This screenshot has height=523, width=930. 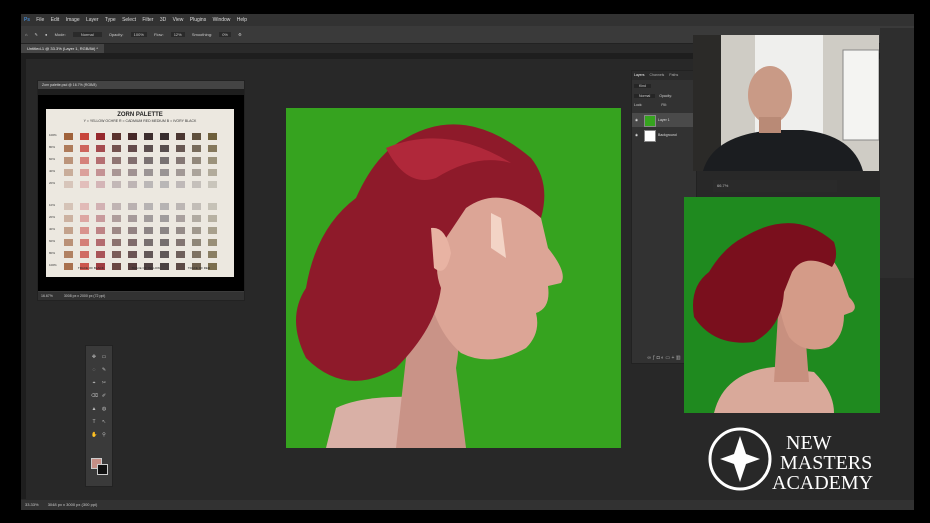 I want to click on zoom-tool-icon: ⚲, so click(x=104, y=435).